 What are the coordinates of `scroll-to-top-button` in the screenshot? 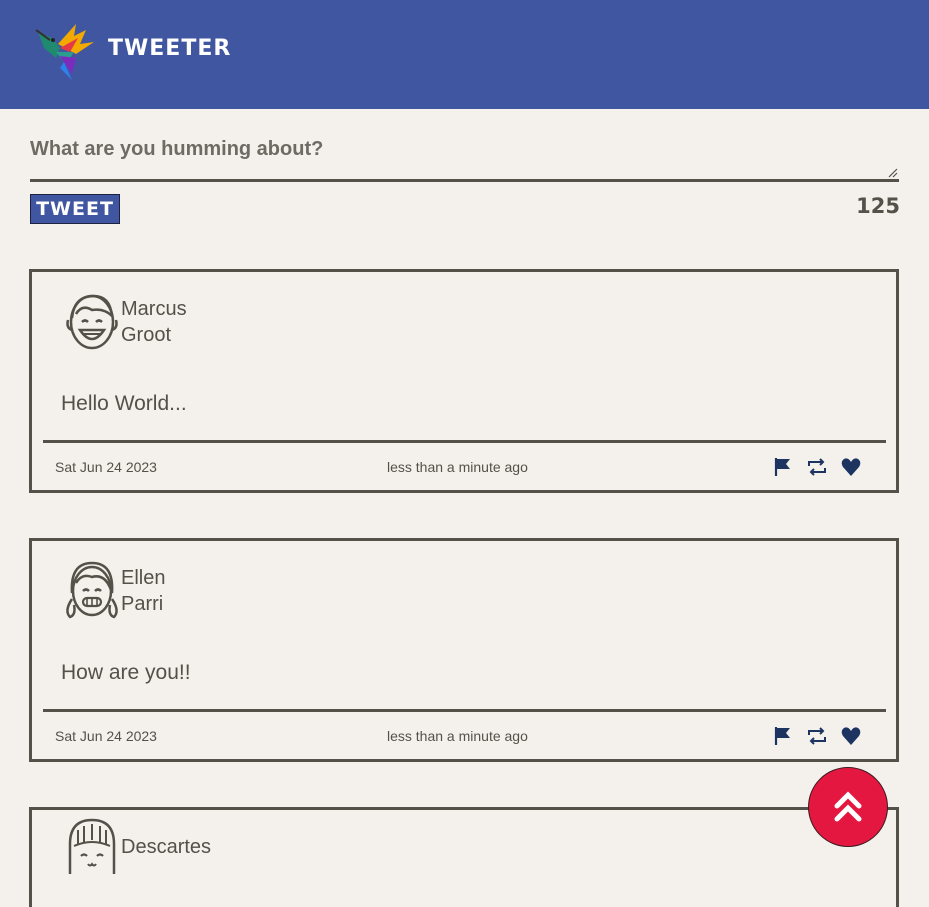 It's located at (848, 807).